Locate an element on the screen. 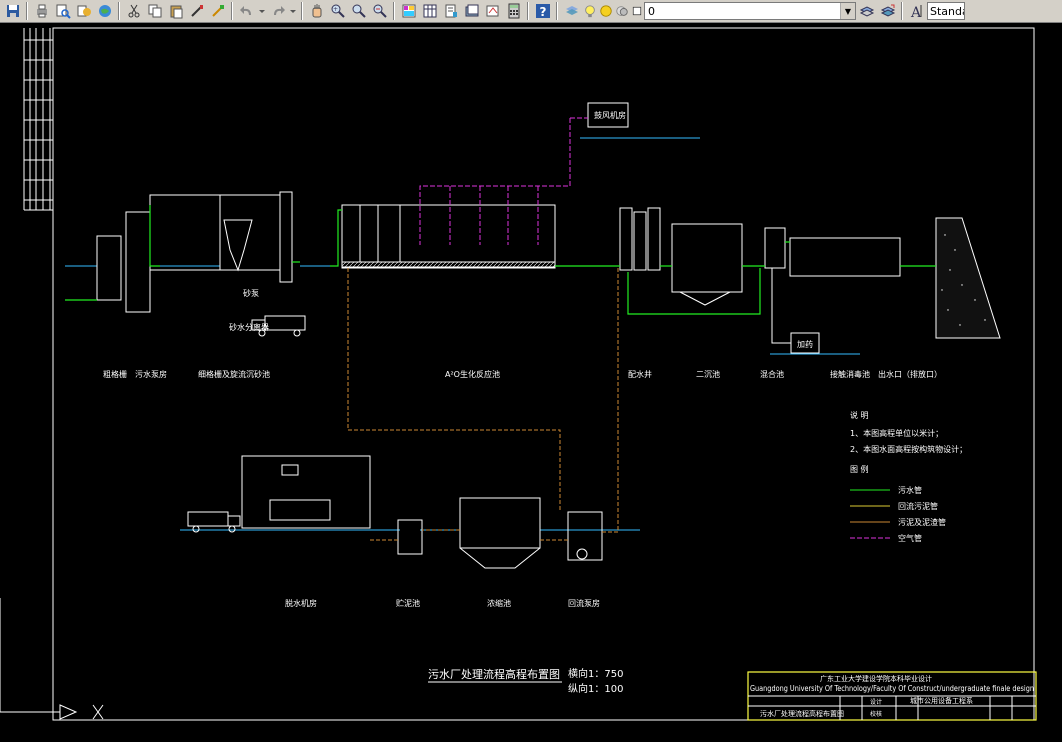  copy-icon is located at coordinates (154, 11).